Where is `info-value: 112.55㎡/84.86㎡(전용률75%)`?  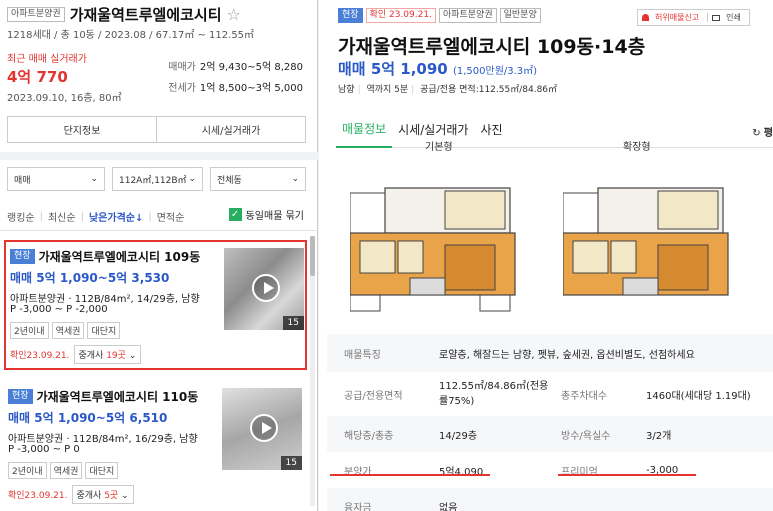
info-value: 112.55㎡/84.86㎡(전용률75%) is located at coordinates (494, 394).